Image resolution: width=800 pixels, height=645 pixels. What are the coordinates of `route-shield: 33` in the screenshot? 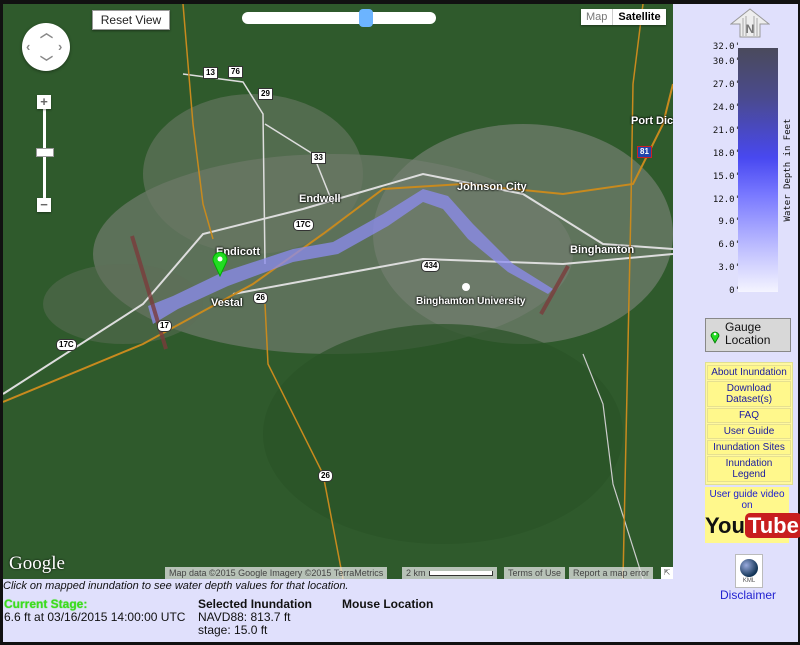 It's located at (318, 158).